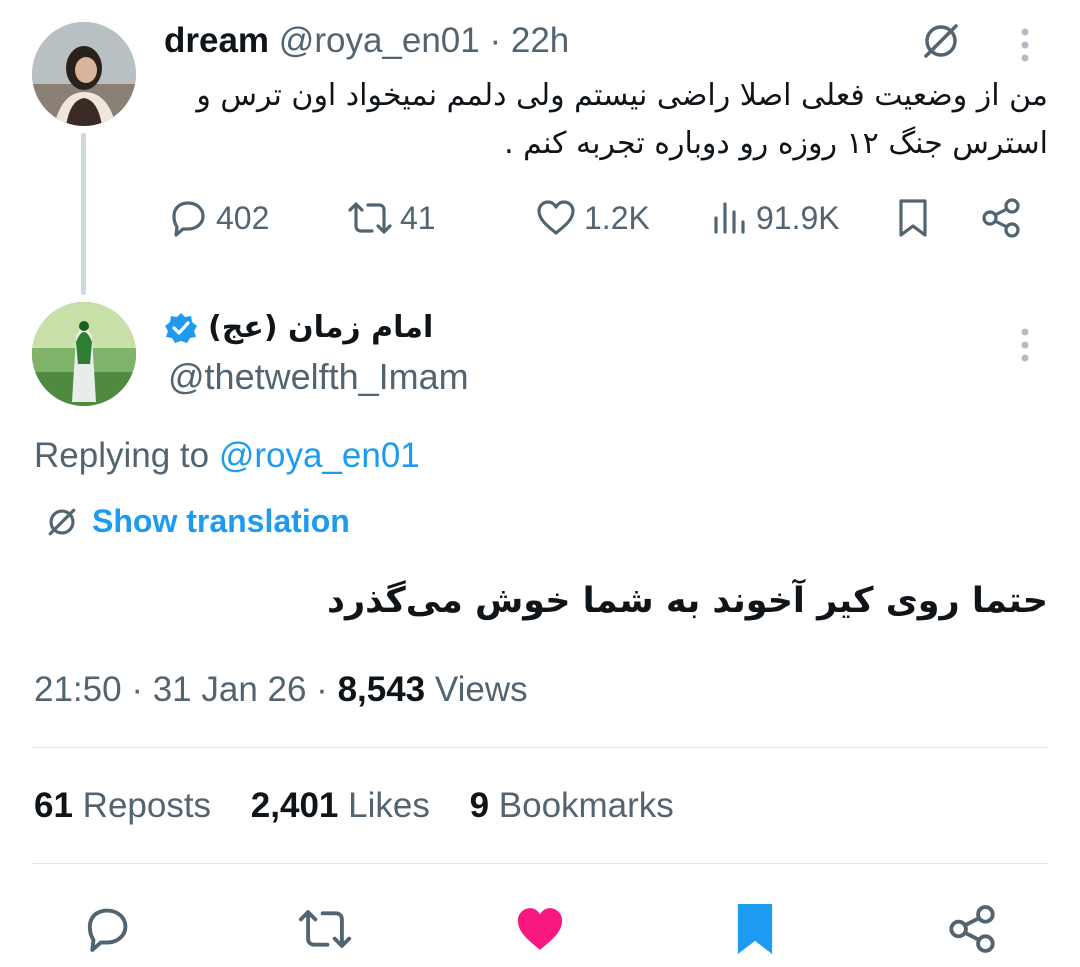  I want to click on bookmark-button, so click(755, 929).